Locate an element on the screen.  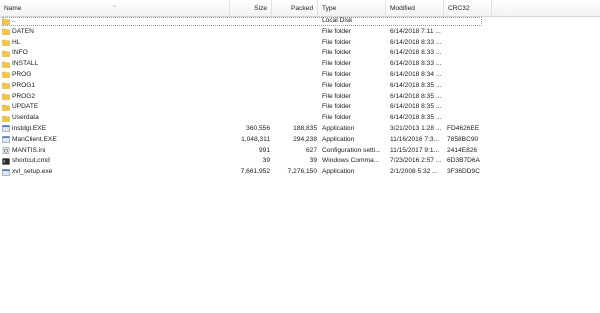
file-name: HL is located at coordinates (16, 42).